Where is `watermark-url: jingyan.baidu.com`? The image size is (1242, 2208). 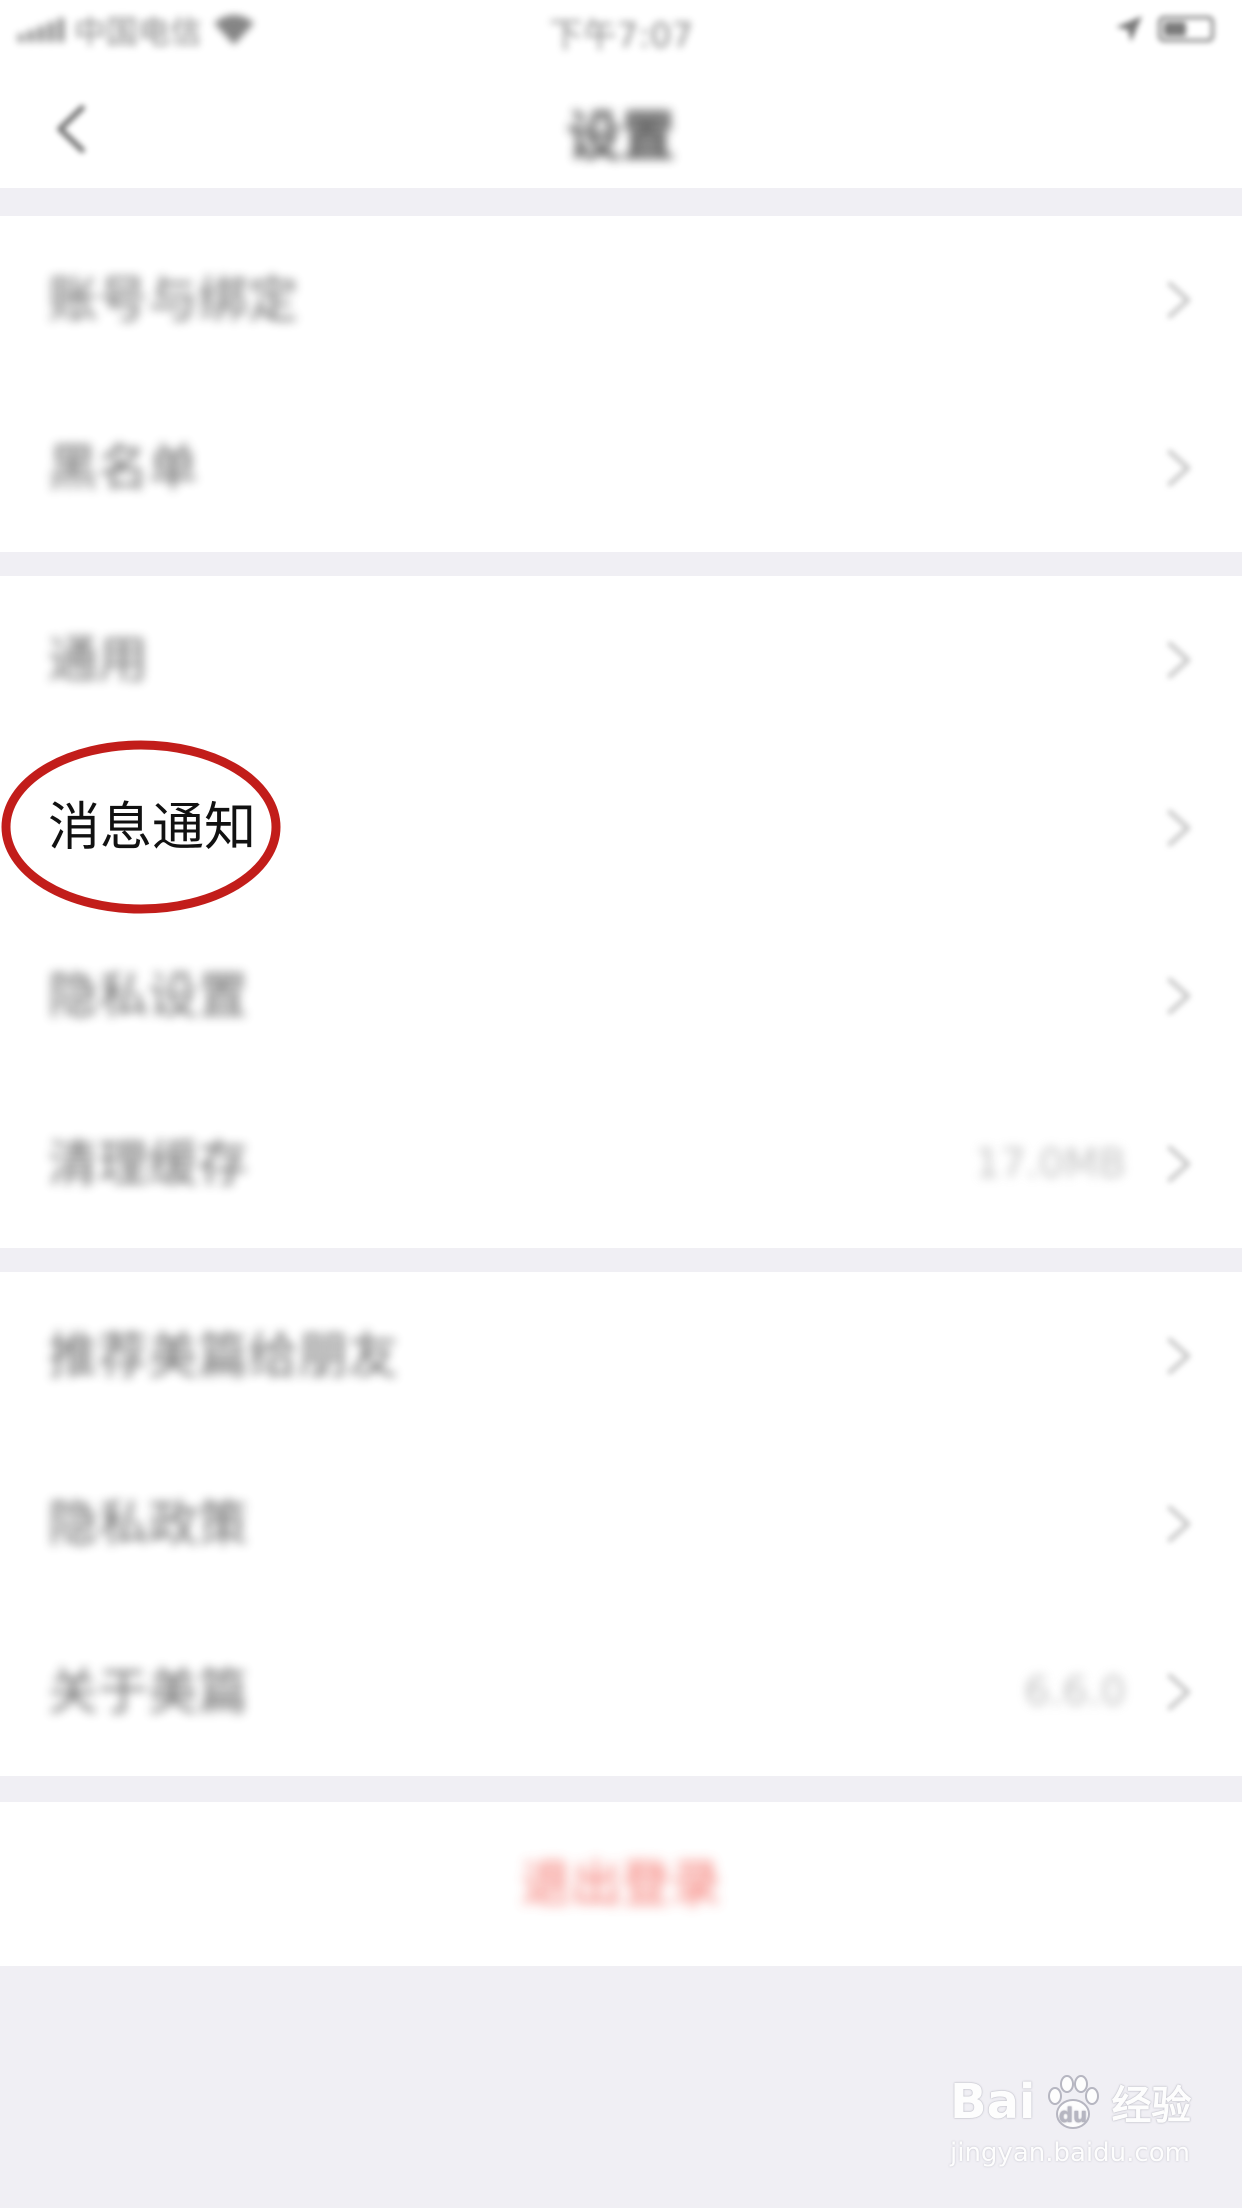
watermark-url: jingyan.baidu.com is located at coordinates (1070, 2153).